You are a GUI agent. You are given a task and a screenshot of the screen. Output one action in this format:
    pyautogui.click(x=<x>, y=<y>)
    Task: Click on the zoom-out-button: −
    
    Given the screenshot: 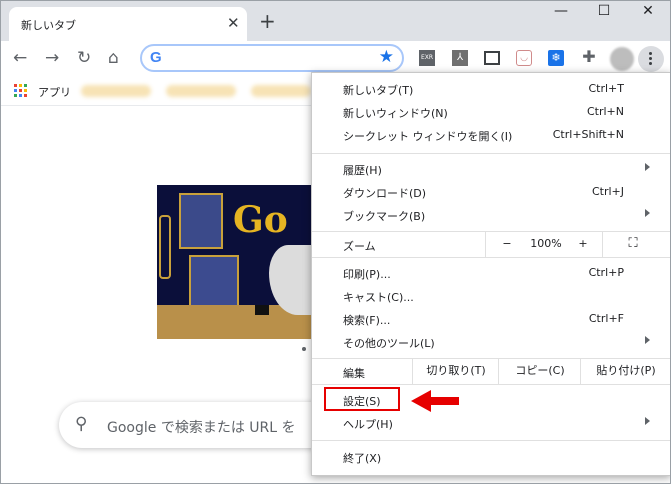 What is the action you would take?
    pyautogui.click(x=507, y=244)
    